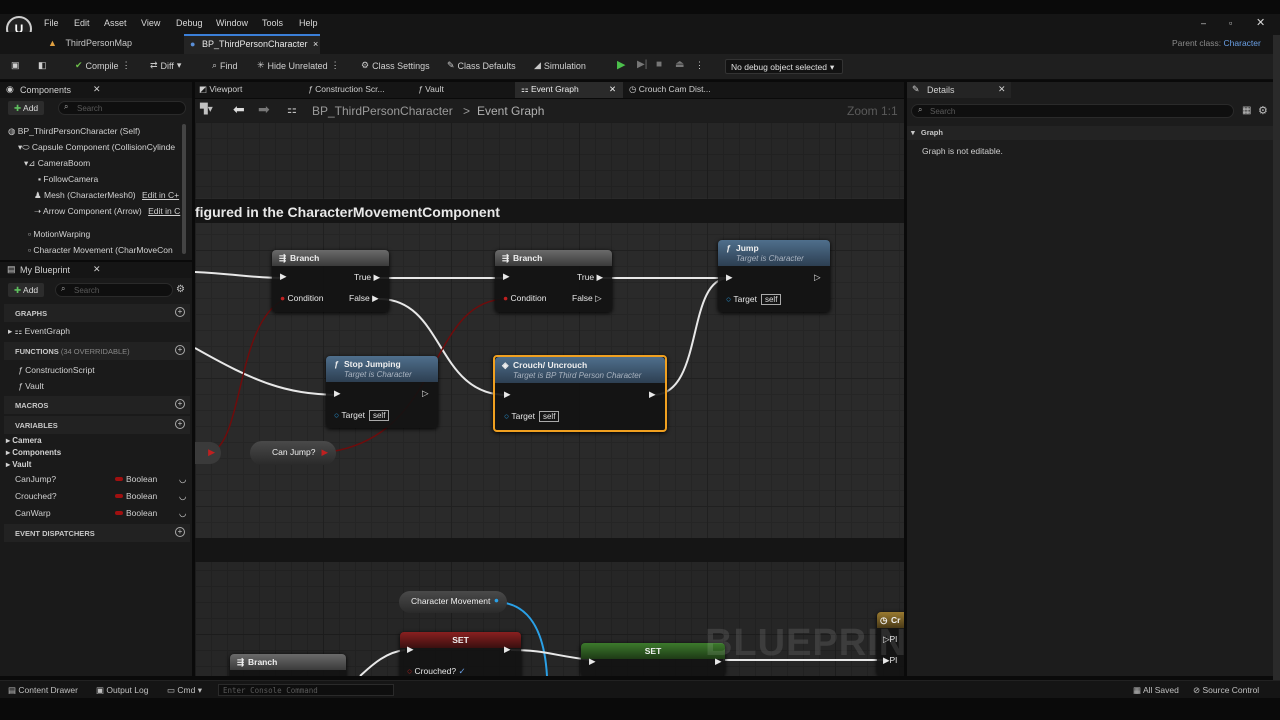  Describe the element at coordinates (33, 452) in the screenshot. I see `category-components: ▸ Components` at that location.